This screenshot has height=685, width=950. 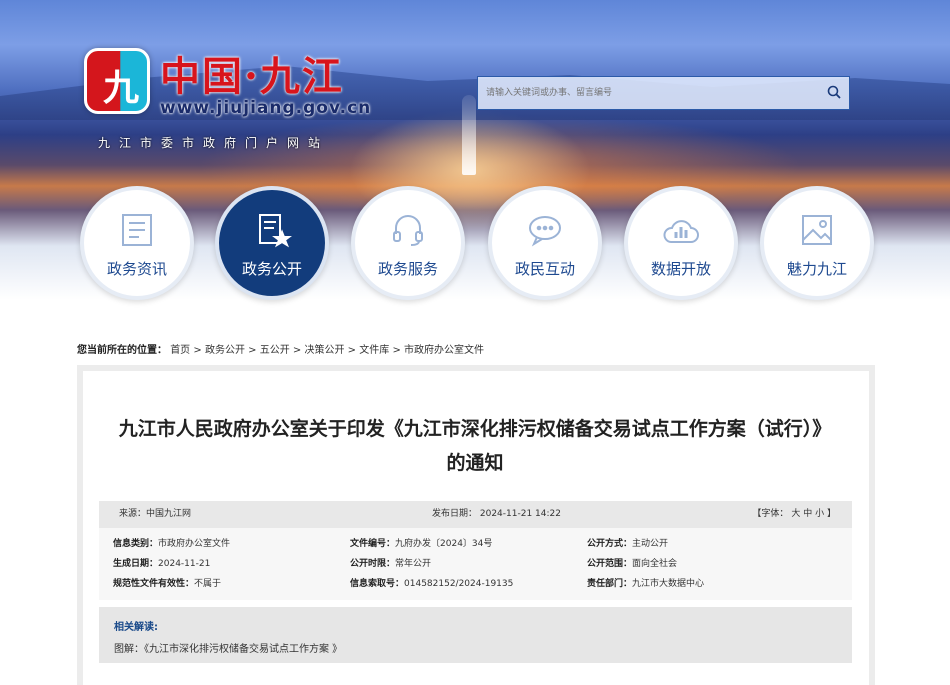 What do you see at coordinates (432, 584) in the screenshot?
I see `info-item: 信息索取号：014582152/2024-19135` at bounding box center [432, 584].